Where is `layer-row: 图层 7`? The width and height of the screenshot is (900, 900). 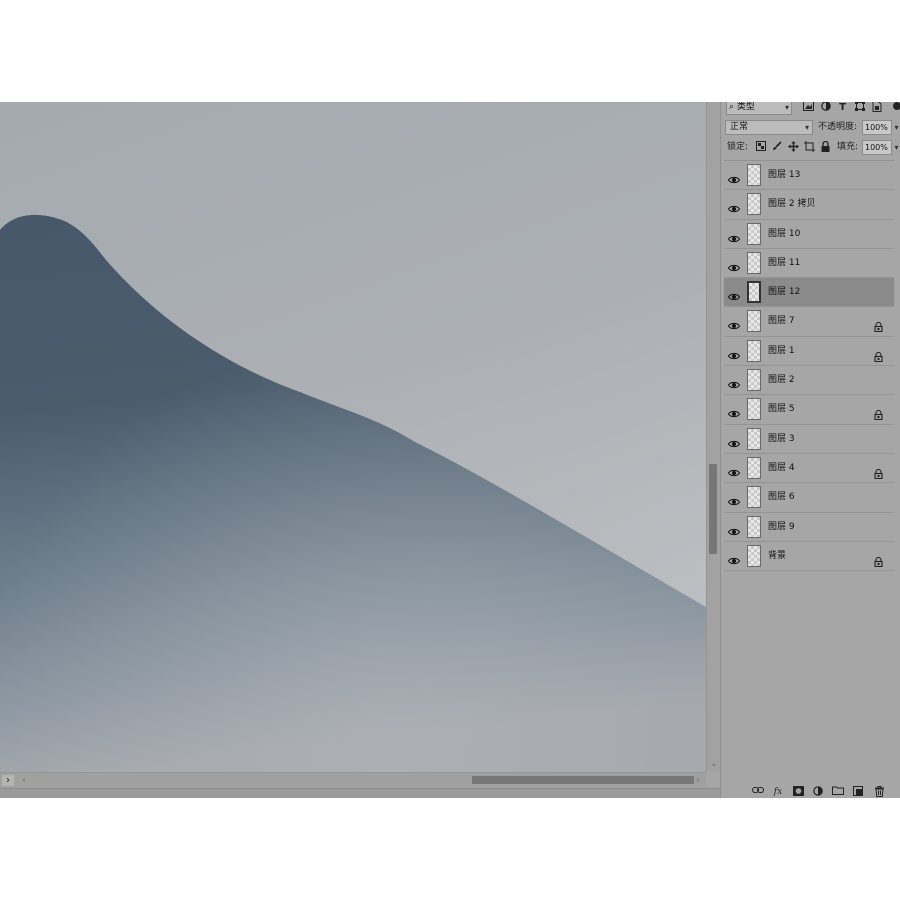
layer-row: 图层 7 is located at coordinates (809, 322).